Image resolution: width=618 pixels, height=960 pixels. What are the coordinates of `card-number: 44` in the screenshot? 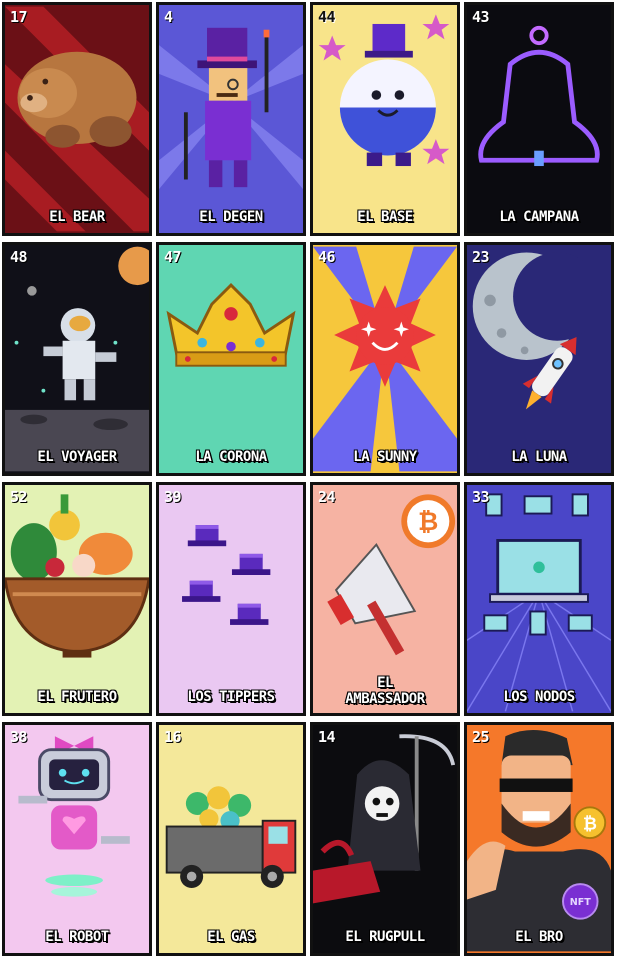 It's located at (327, 17).